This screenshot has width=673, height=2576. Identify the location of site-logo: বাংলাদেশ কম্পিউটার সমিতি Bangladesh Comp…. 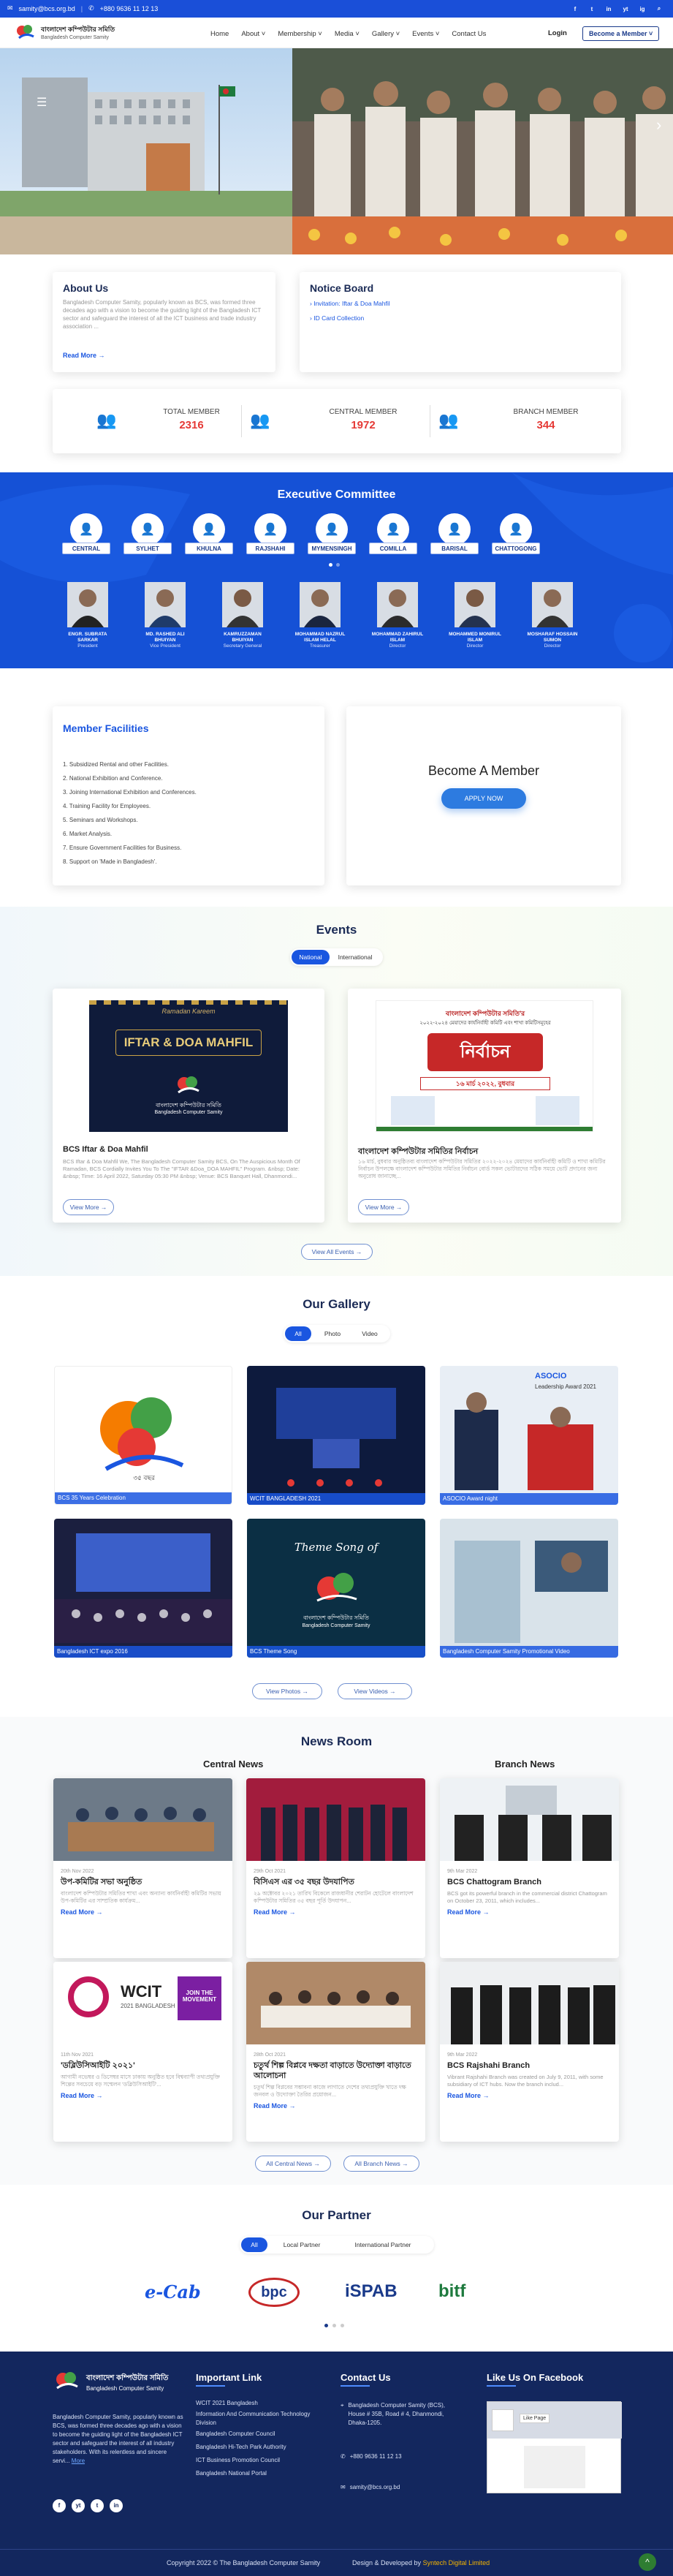
(65, 32).